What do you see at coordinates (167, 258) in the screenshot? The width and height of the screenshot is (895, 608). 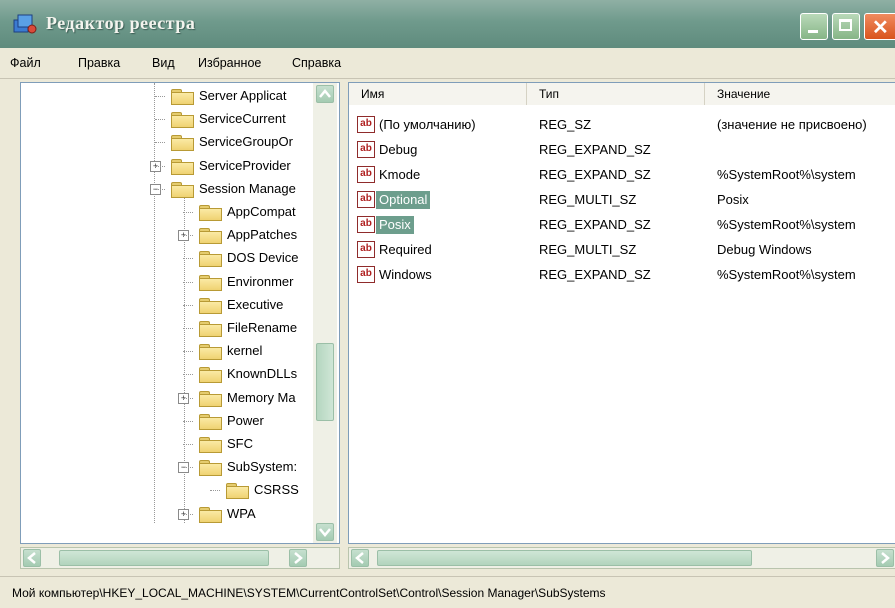 I see `tree-item: DOS Device` at bounding box center [167, 258].